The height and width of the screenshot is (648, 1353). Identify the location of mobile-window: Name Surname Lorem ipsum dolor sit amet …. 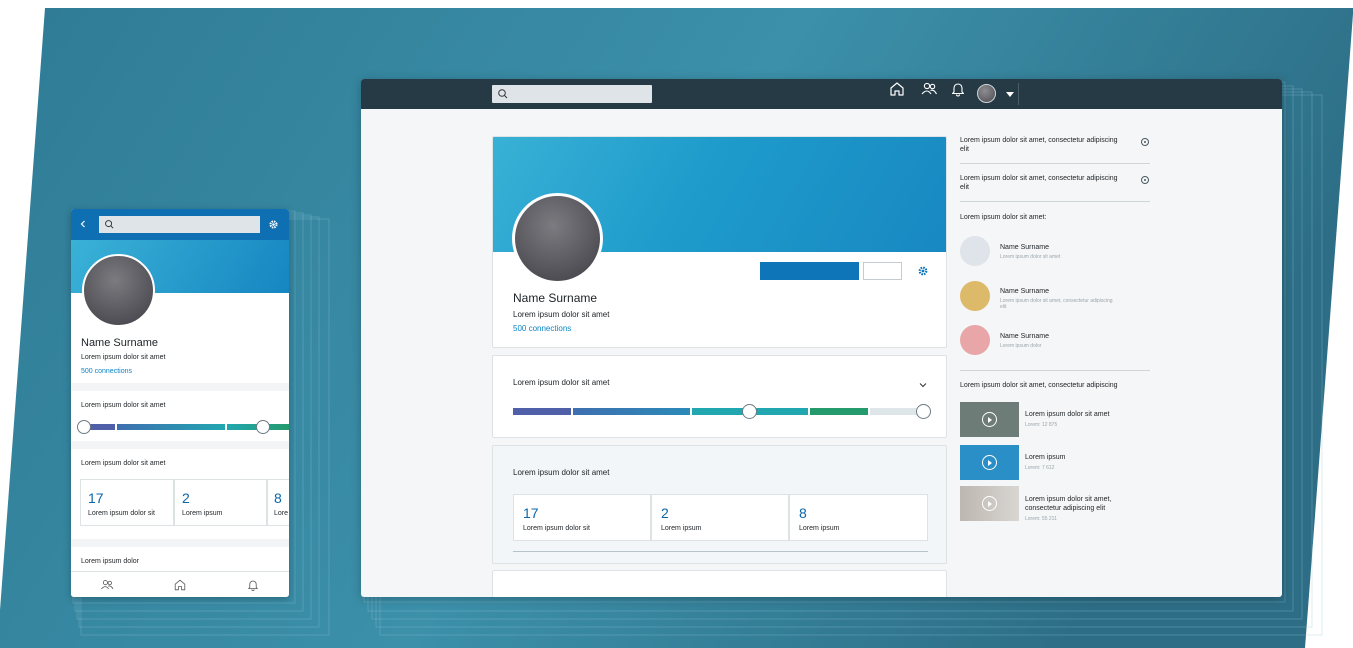
(180, 403).